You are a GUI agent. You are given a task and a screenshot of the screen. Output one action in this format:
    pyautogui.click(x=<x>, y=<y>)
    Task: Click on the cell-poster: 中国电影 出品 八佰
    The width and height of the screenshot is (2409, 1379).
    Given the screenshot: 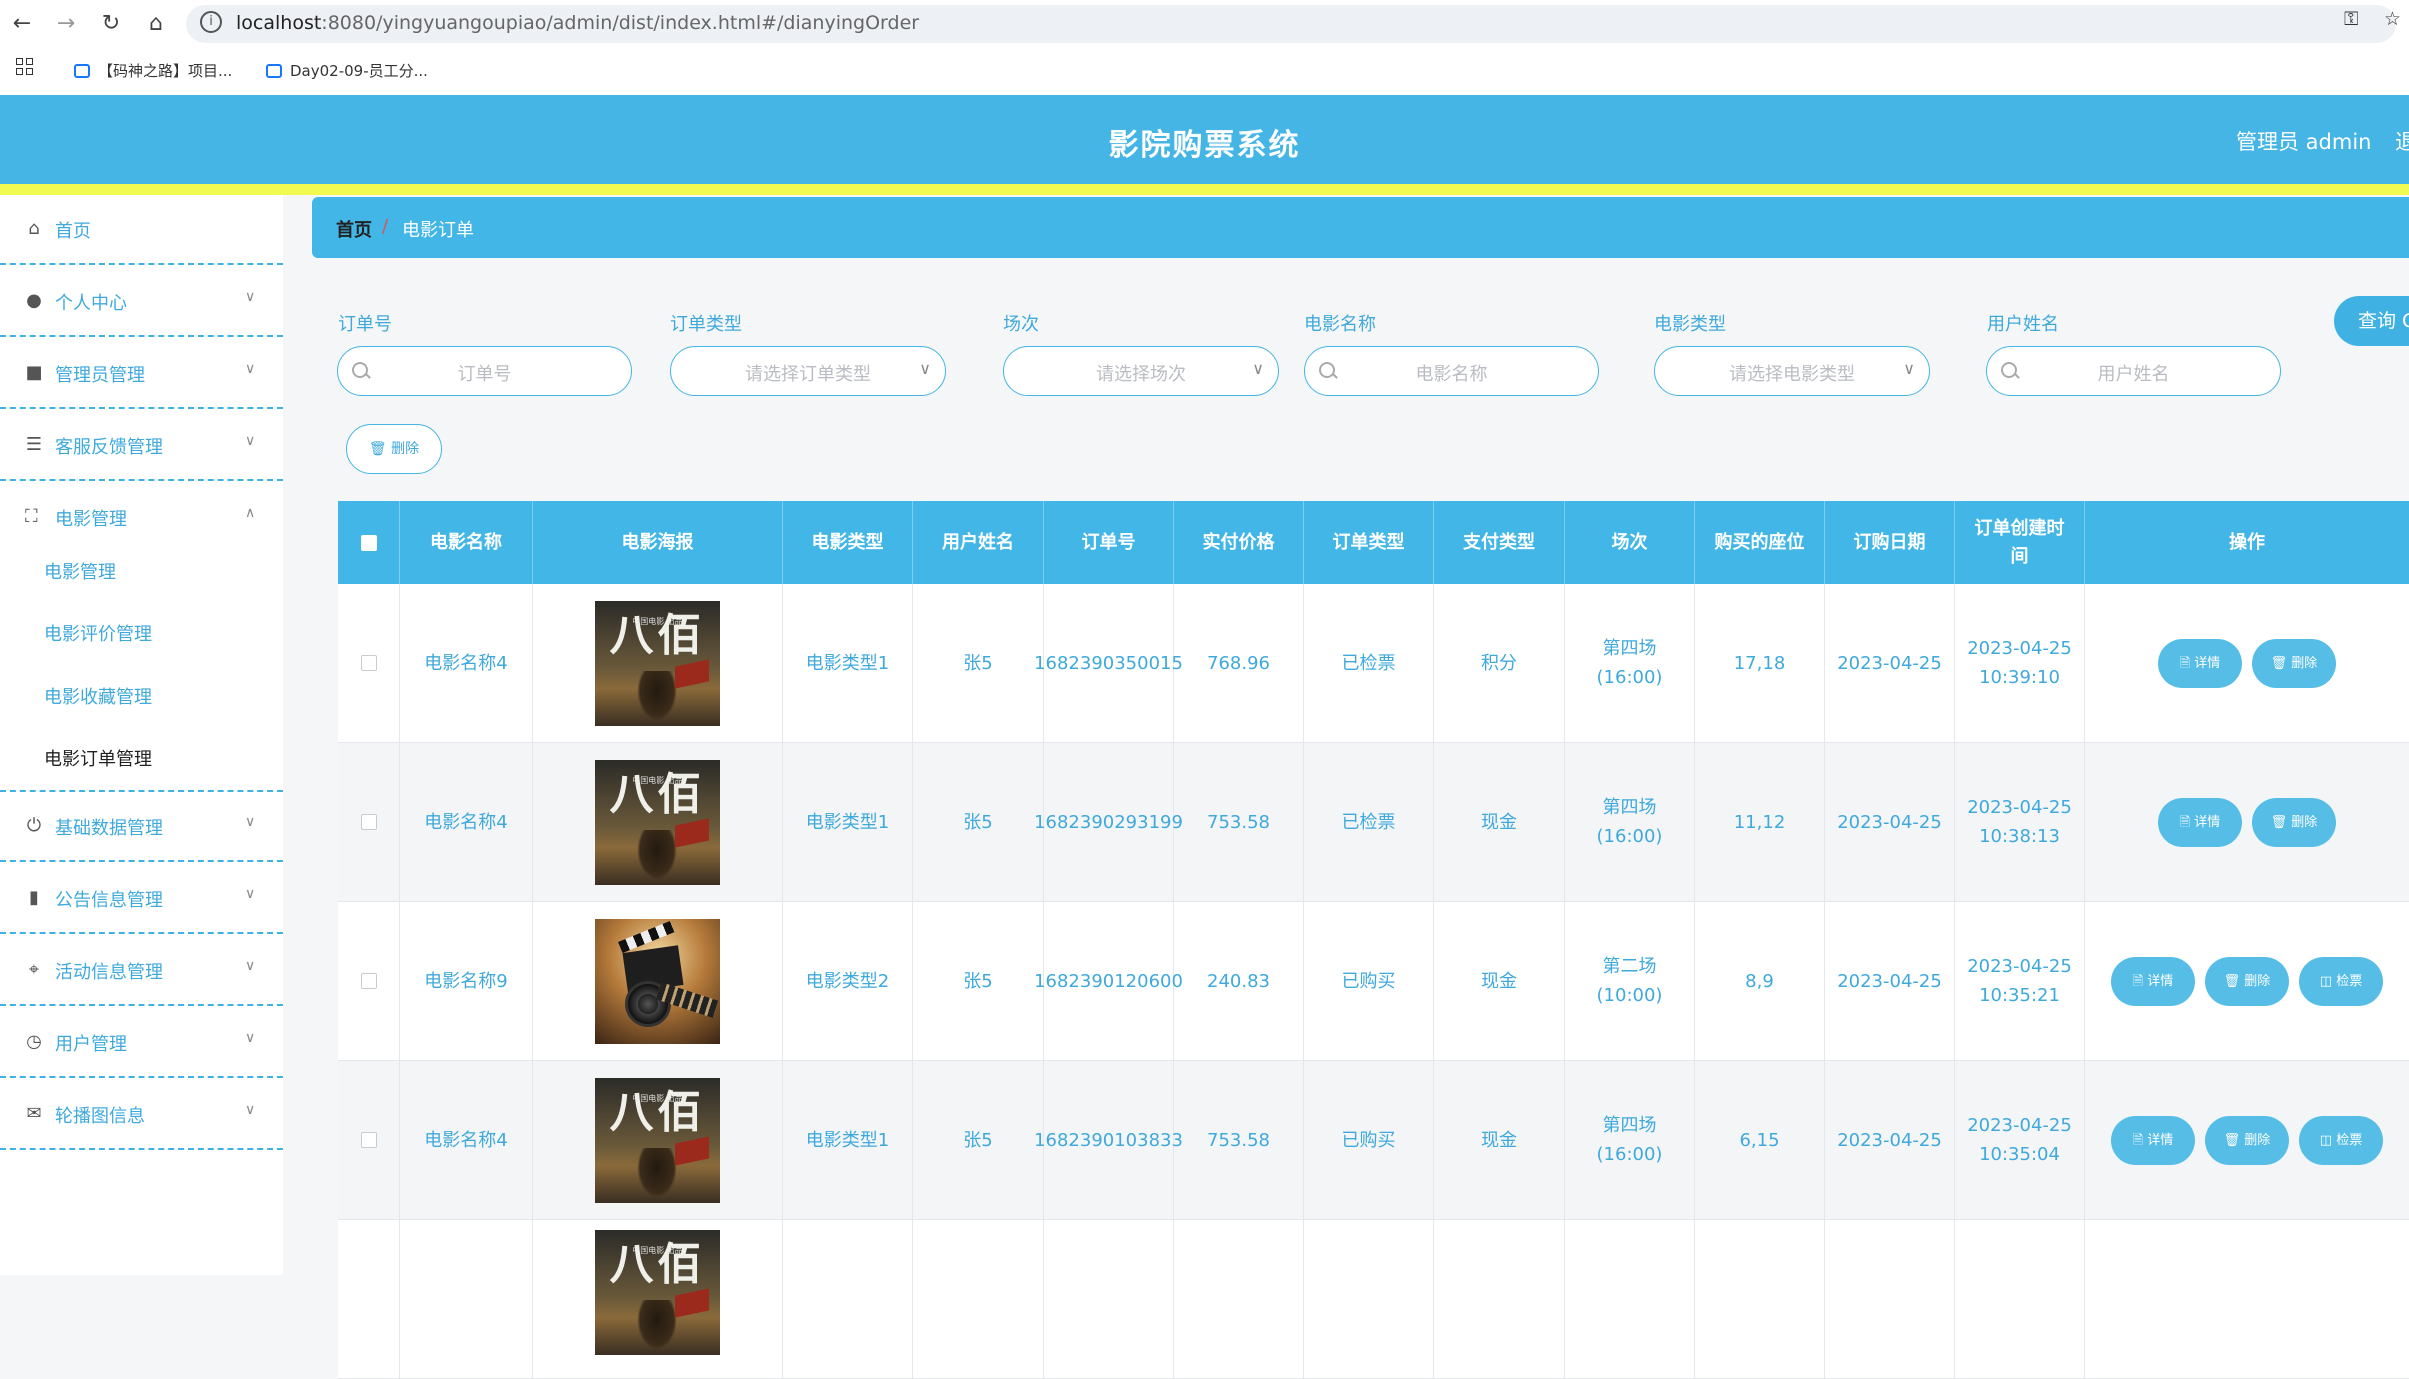 What is the action you would take?
    pyautogui.click(x=658, y=1299)
    